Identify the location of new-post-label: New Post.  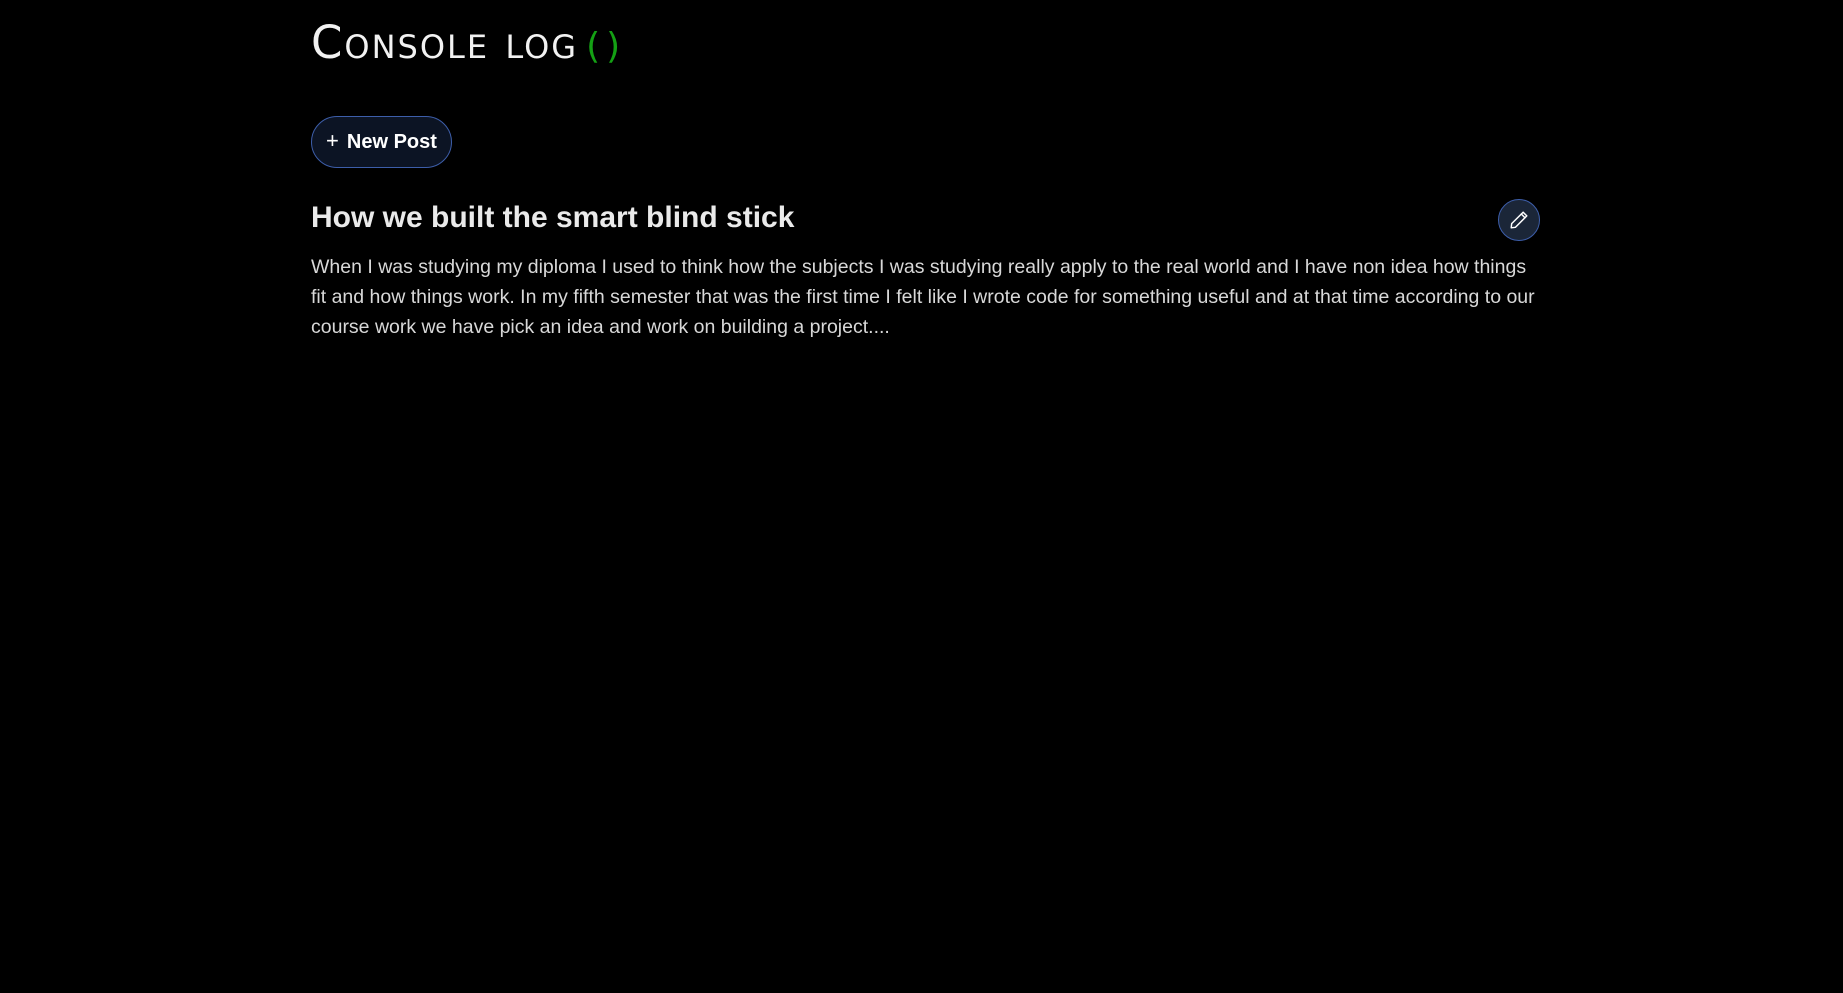
(391, 141).